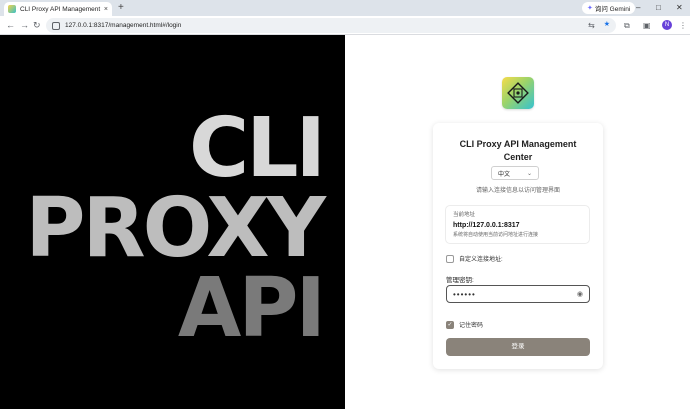 The height and width of the screenshot is (409, 690). I want to click on language-select: 中文 ⌄, so click(515, 173).